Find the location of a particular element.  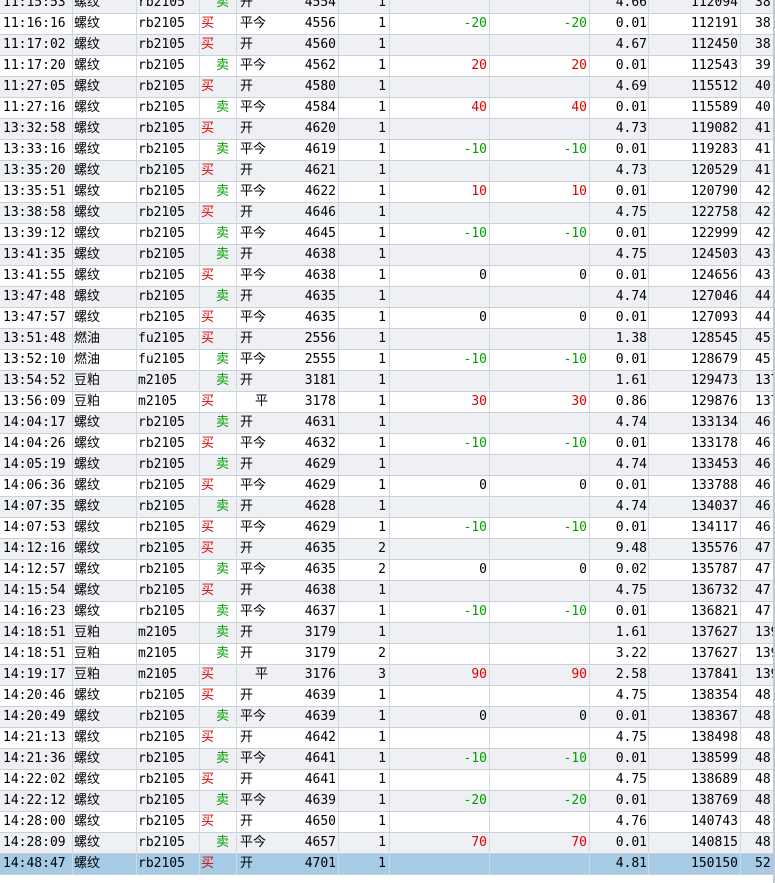

table-row: 14:04:17 螺纹 rb2105 卖开 4631 1 4.74 133134 46 is located at coordinates (387, 423).